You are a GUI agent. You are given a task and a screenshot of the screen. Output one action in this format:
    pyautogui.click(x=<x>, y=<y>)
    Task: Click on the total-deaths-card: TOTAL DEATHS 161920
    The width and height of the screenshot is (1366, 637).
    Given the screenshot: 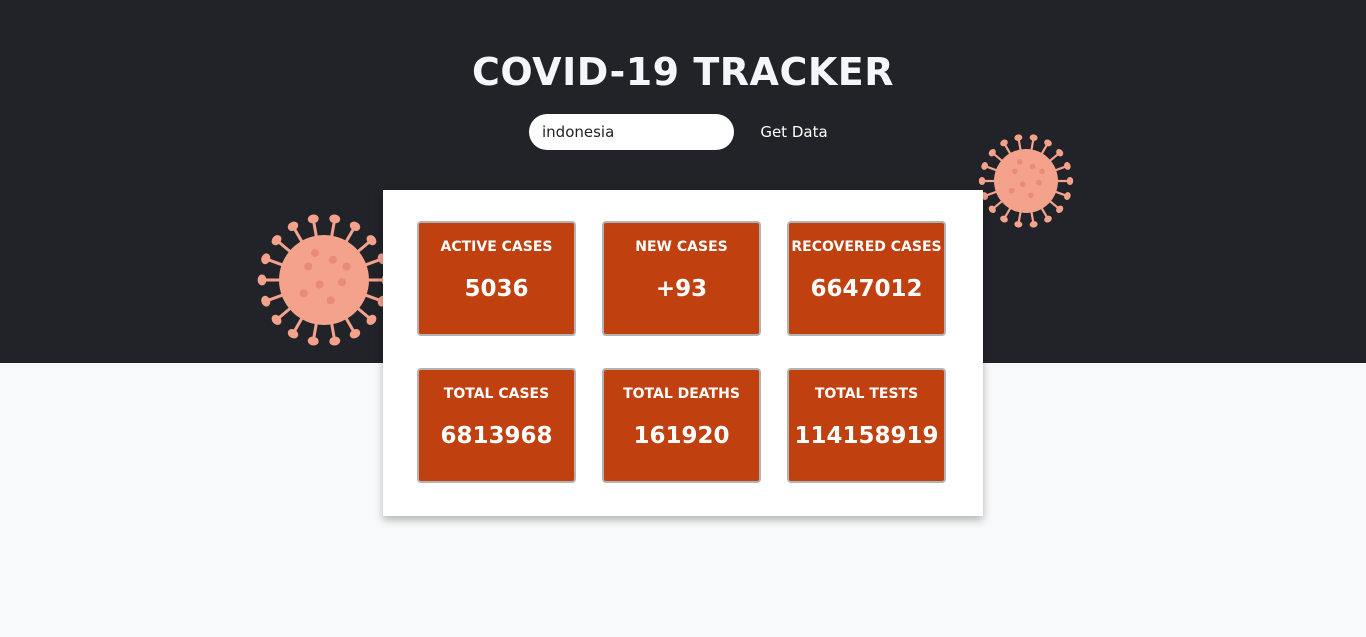 What is the action you would take?
    pyautogui.click(x=681, y=425)
    